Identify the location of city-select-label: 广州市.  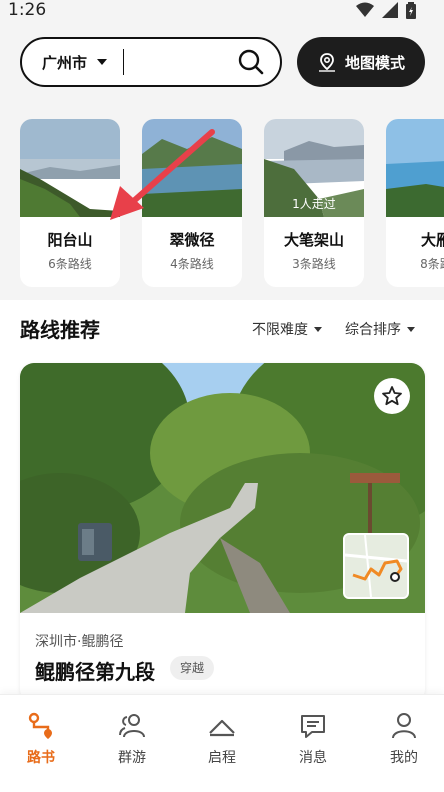
(65, 62).